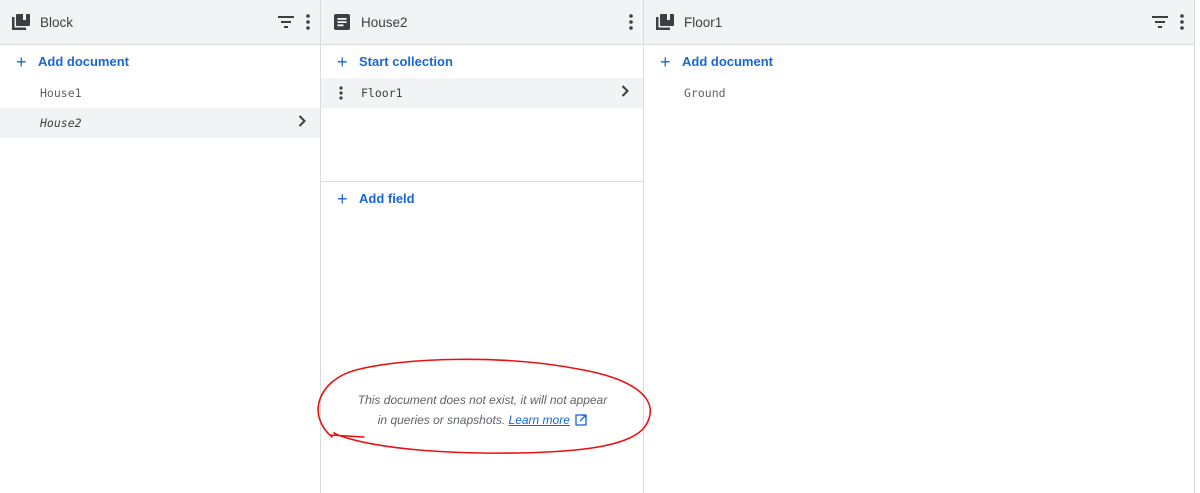 The height and width of the screenshot is (493, 1200). I want to click on subcollections-section: + Start collection Floor1, so click(482, 113).